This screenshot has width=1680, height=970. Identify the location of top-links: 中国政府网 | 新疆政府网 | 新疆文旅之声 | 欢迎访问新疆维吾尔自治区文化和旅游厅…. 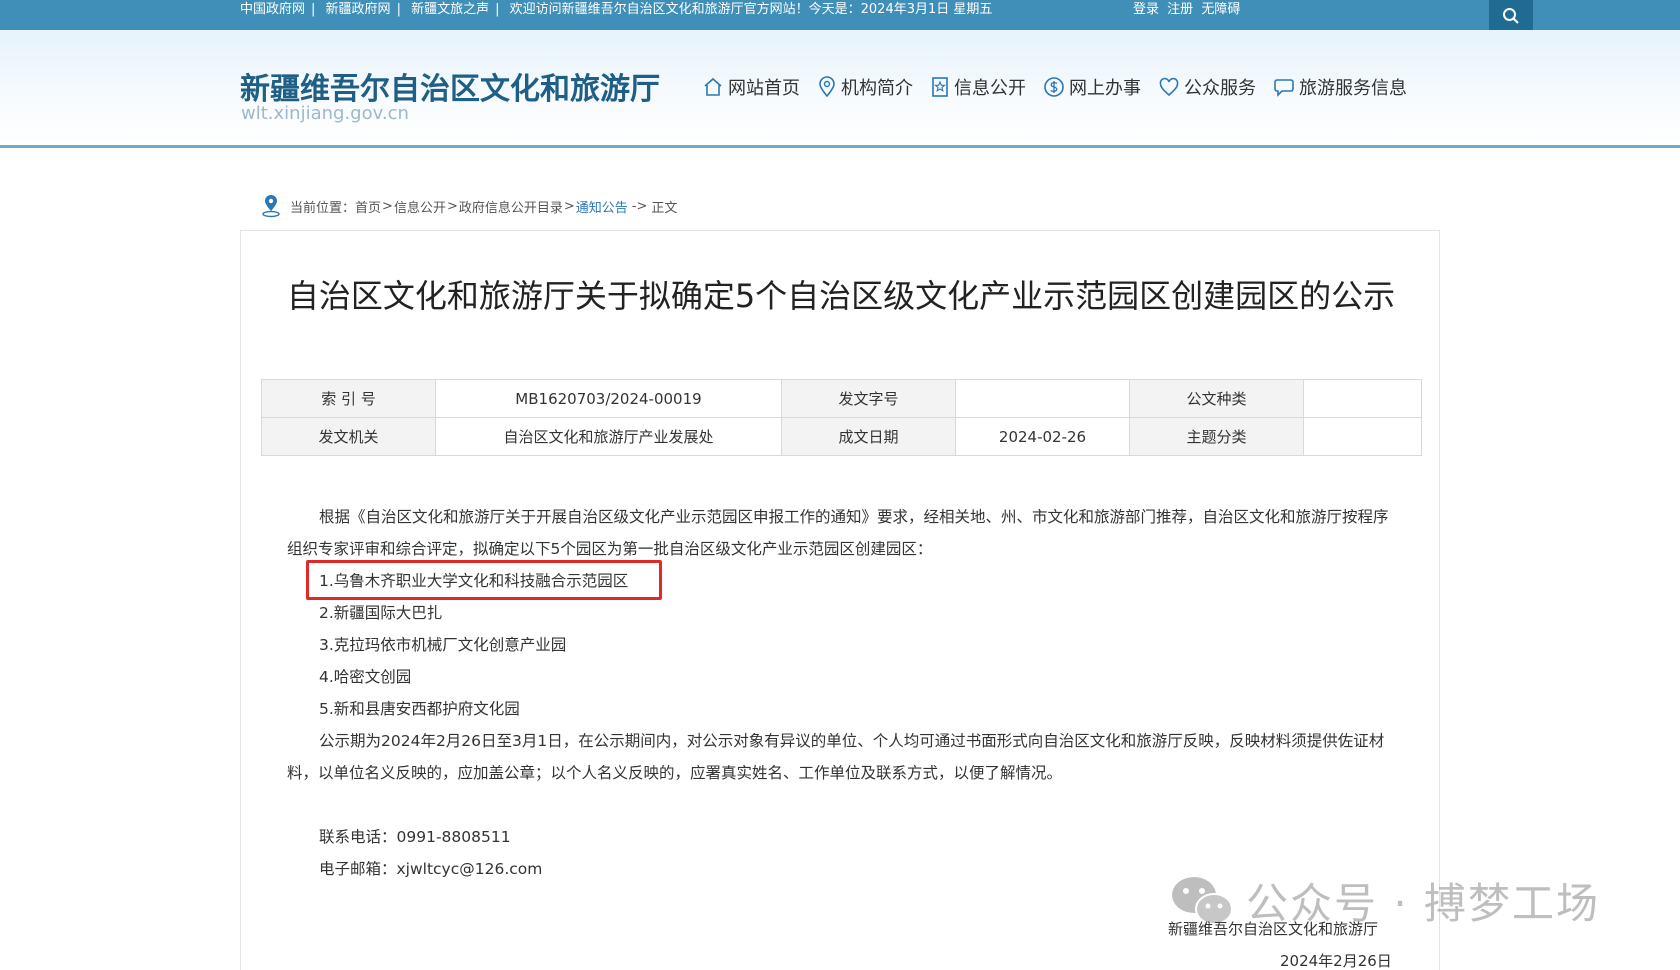
(616, 10).